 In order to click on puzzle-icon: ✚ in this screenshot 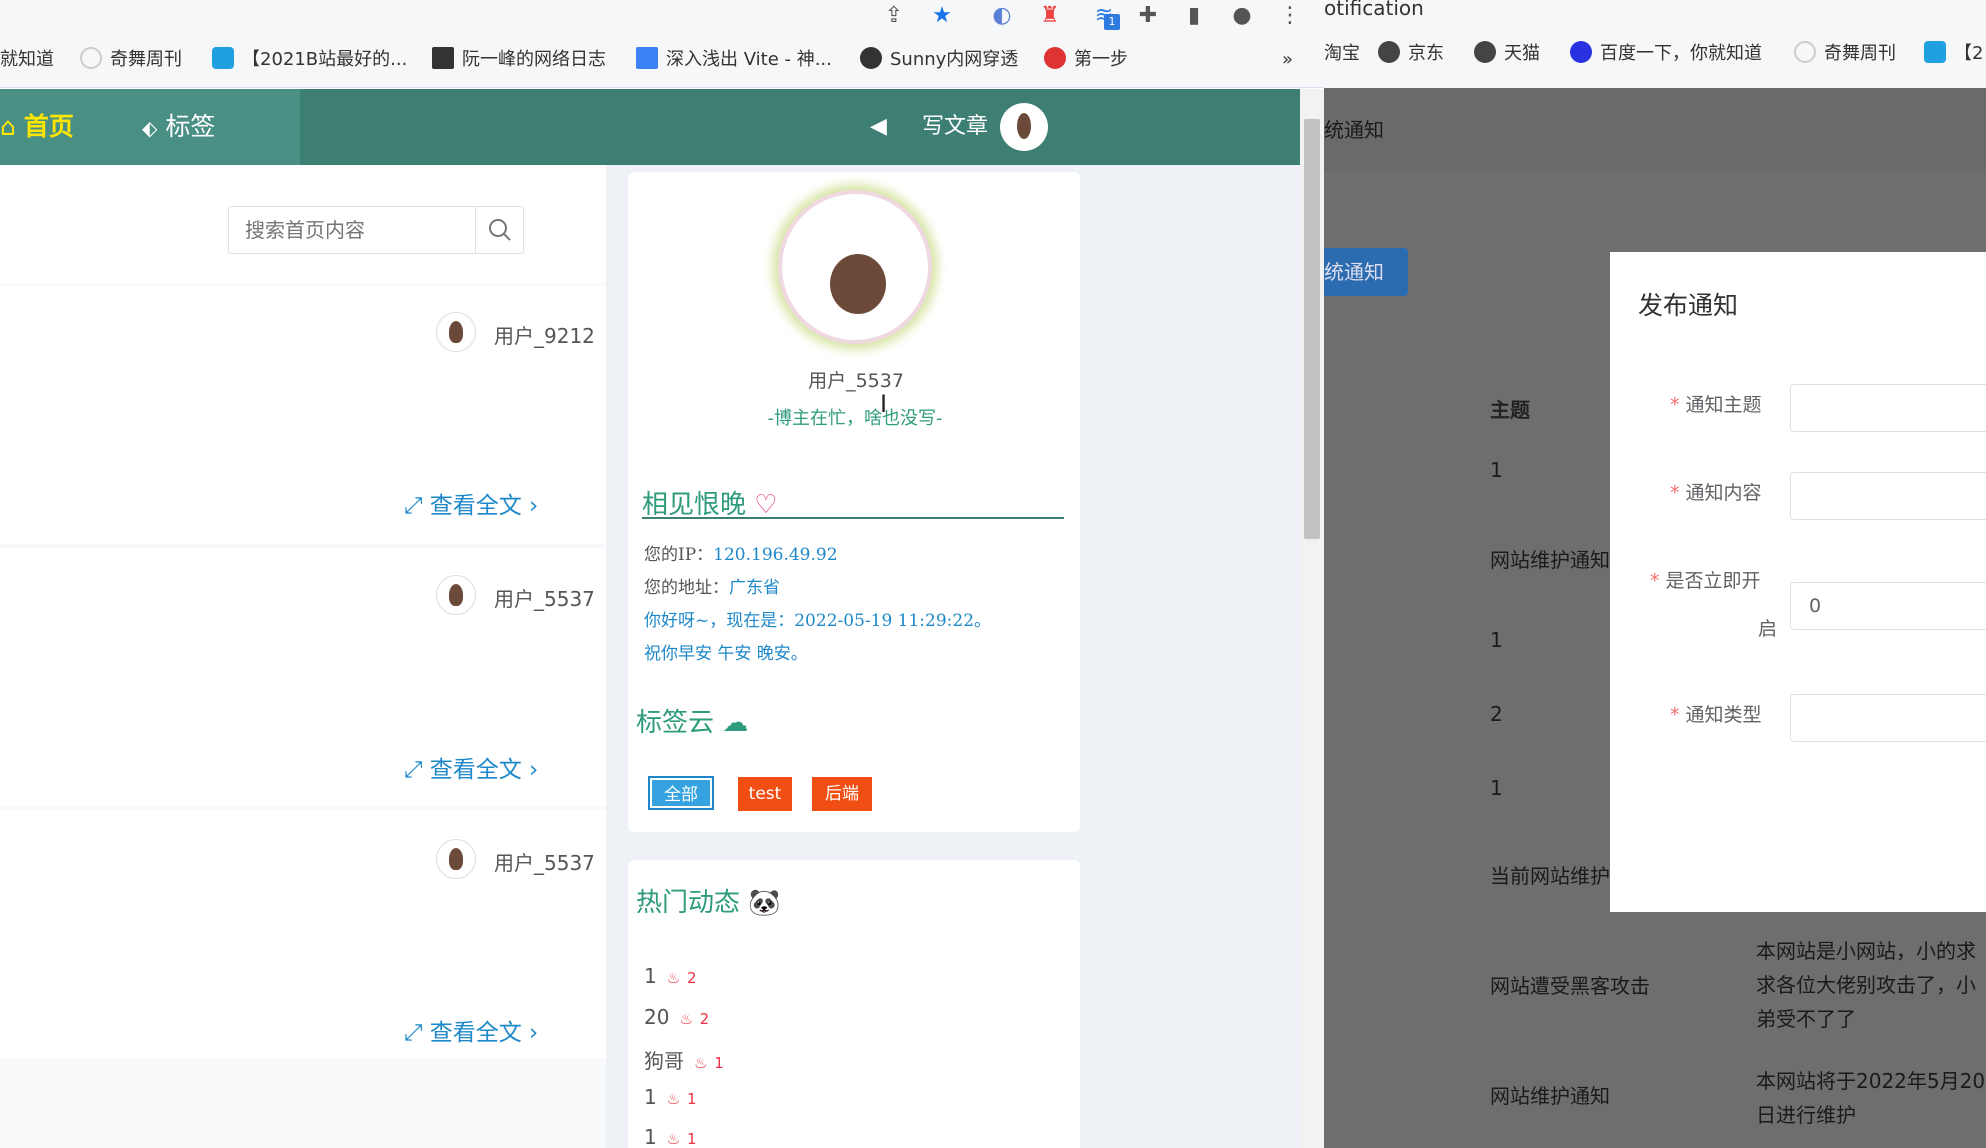, I will do `click(1148, 16)`.